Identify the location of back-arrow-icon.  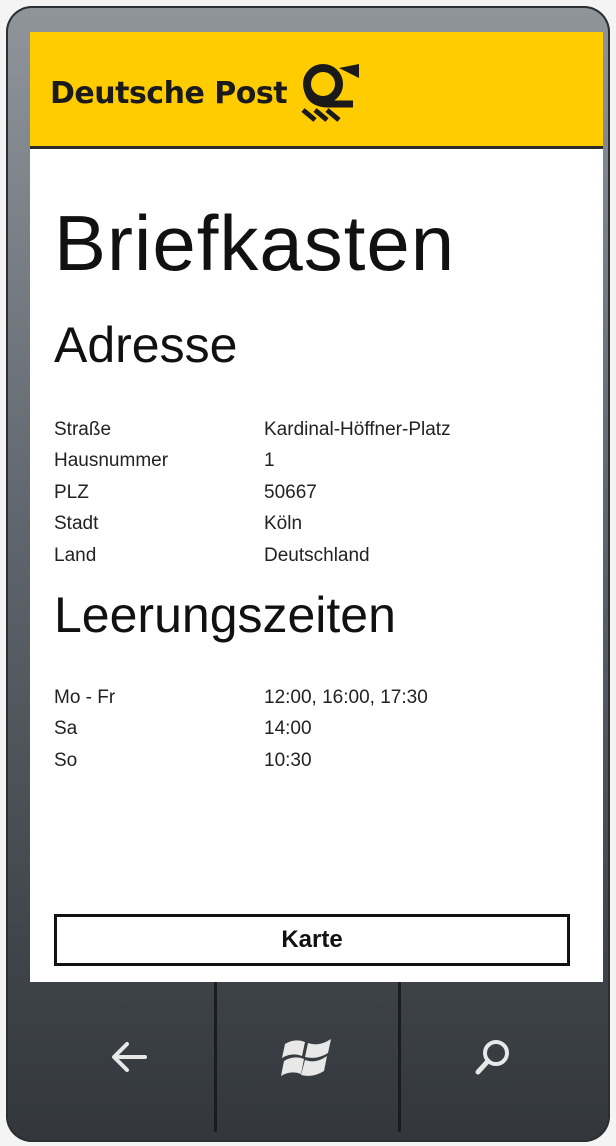
(129, 1057).